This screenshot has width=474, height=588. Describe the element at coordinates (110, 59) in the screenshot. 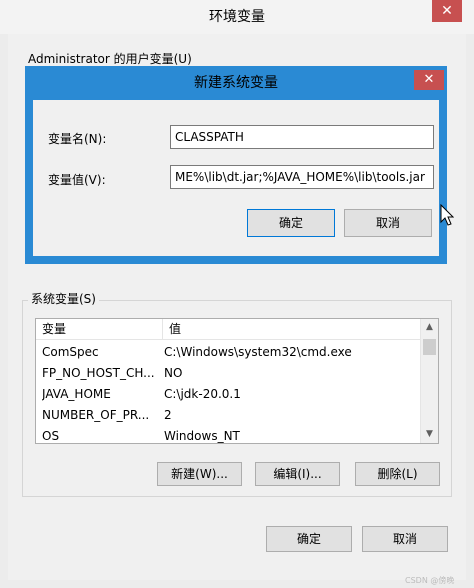

I see `user-variables-label: Administrator 的用户变量(U)` at that location.